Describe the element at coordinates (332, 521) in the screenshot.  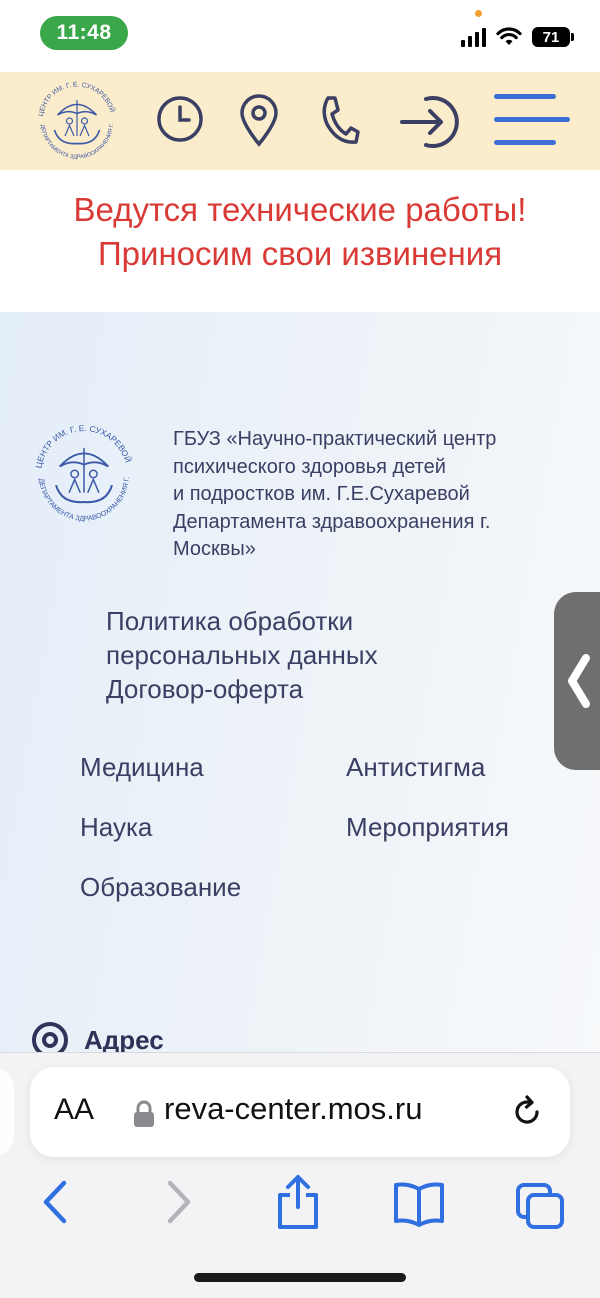
I see `org-line: Департамента здравоохранения г.` at that location.